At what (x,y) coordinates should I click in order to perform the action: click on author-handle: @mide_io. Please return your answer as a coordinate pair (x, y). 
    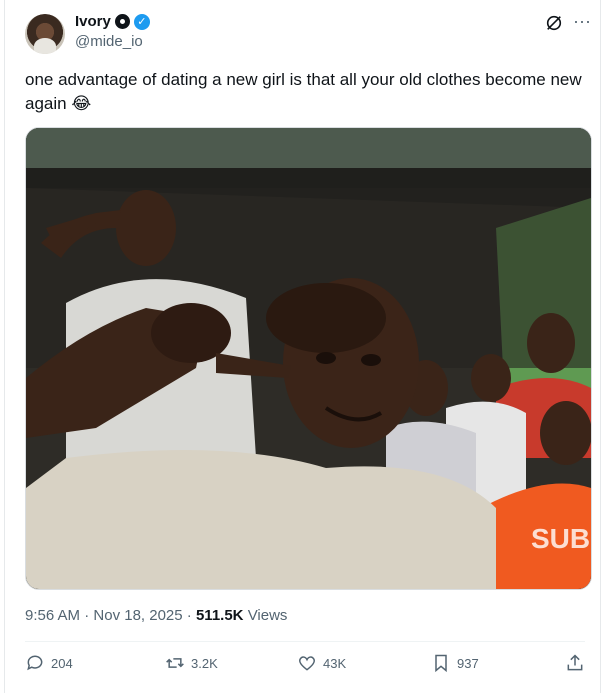
    Looking at the image, I should click on (109, 41).